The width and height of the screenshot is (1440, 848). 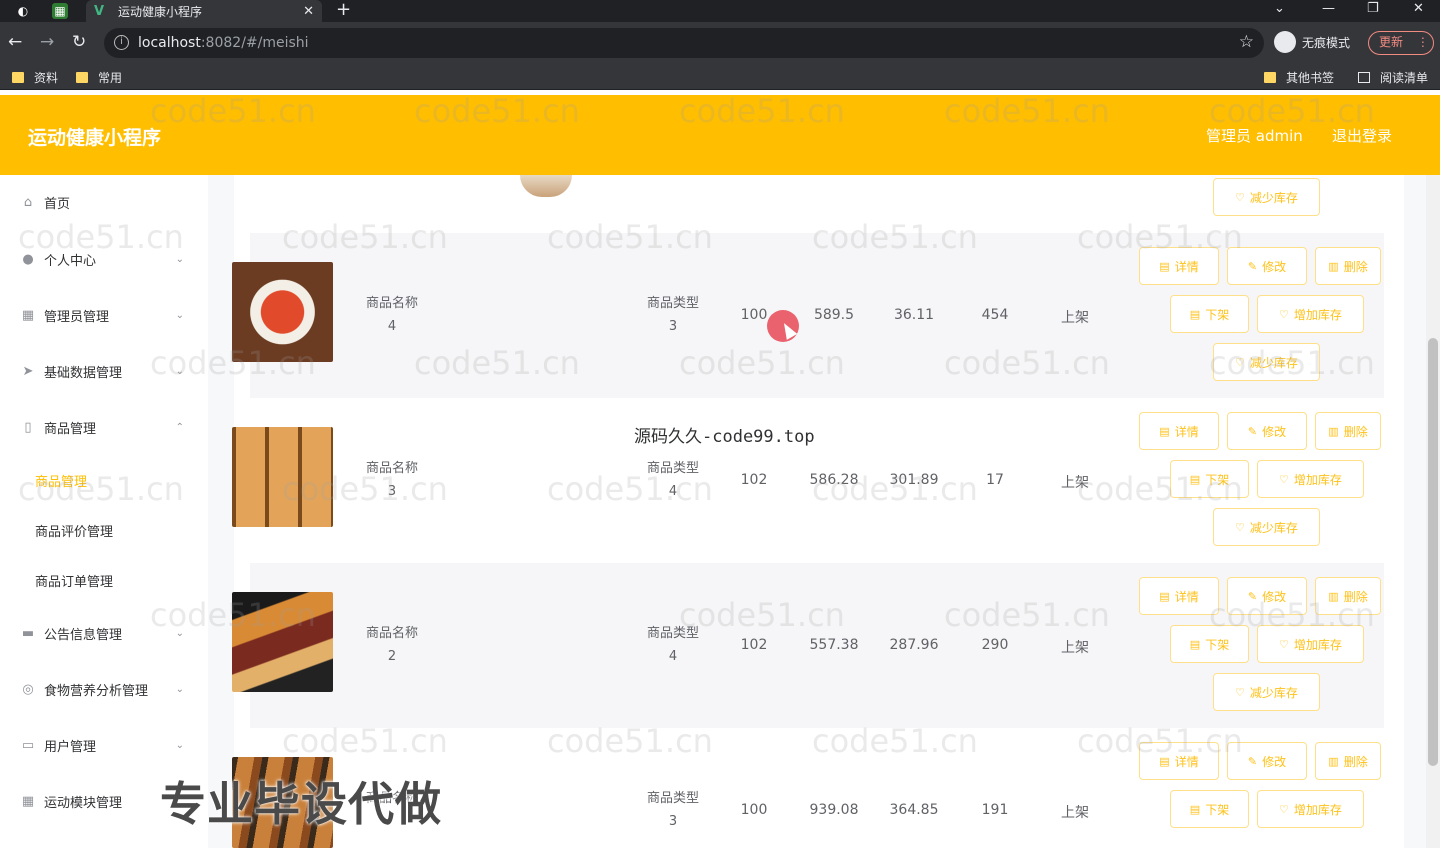 What do you see at coordinates (104, 315) in the screenshot?
I see `sidebar-item-admin: ▦ 管理员管理 ⌄` at bounding box center [104, 315].